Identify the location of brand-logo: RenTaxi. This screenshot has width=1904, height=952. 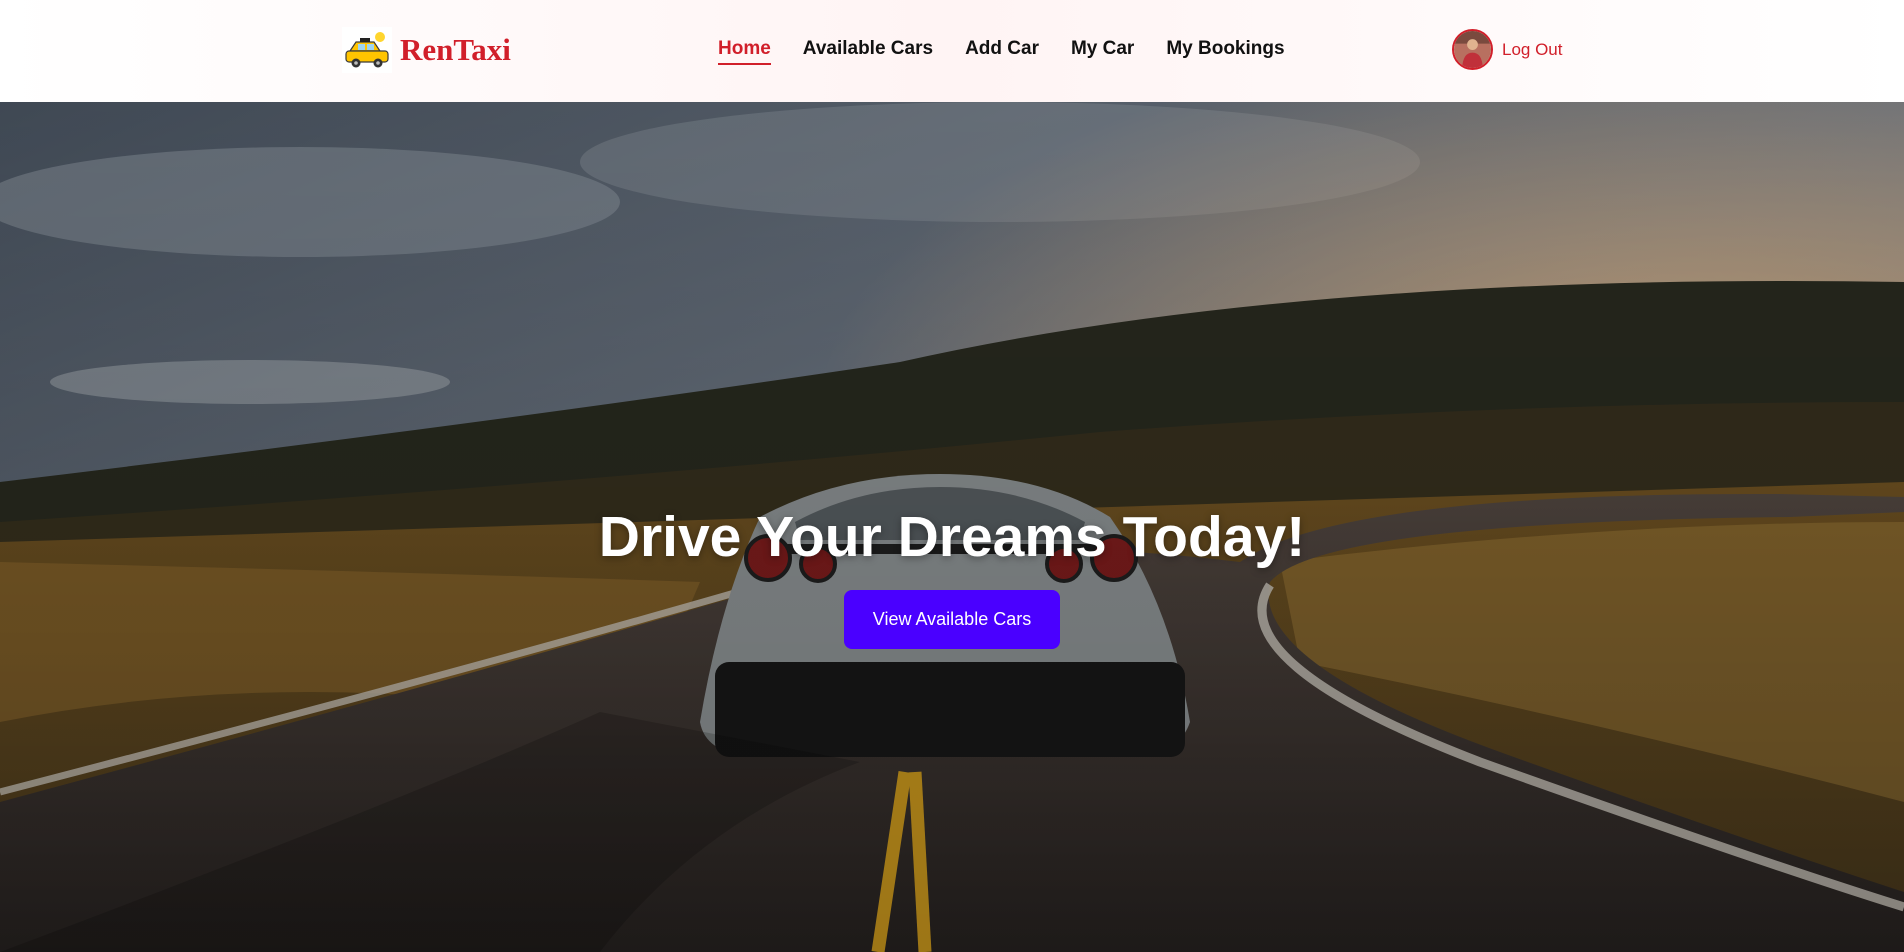
(426, 50).